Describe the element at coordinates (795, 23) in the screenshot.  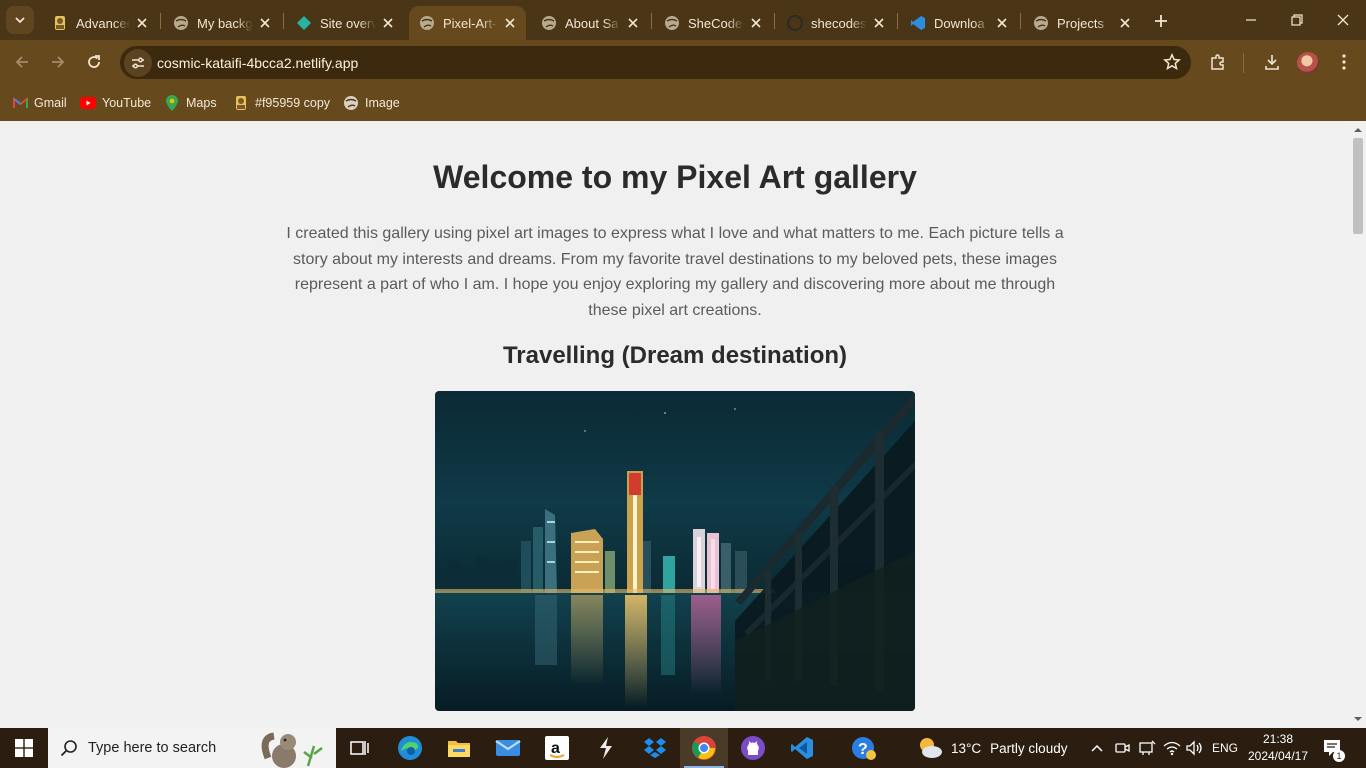
I see `github-icon` at that location.